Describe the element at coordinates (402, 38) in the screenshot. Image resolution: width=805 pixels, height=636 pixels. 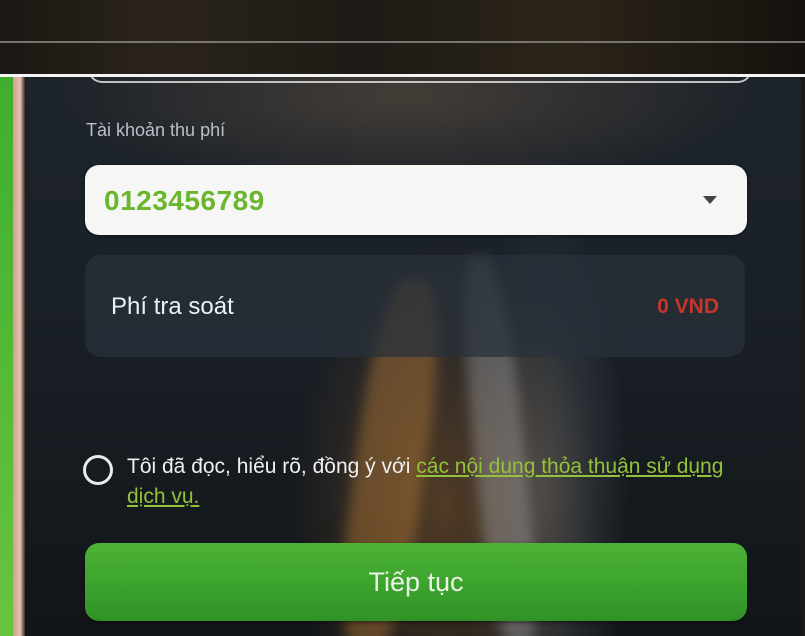
I see `top-background-strip` at that location.